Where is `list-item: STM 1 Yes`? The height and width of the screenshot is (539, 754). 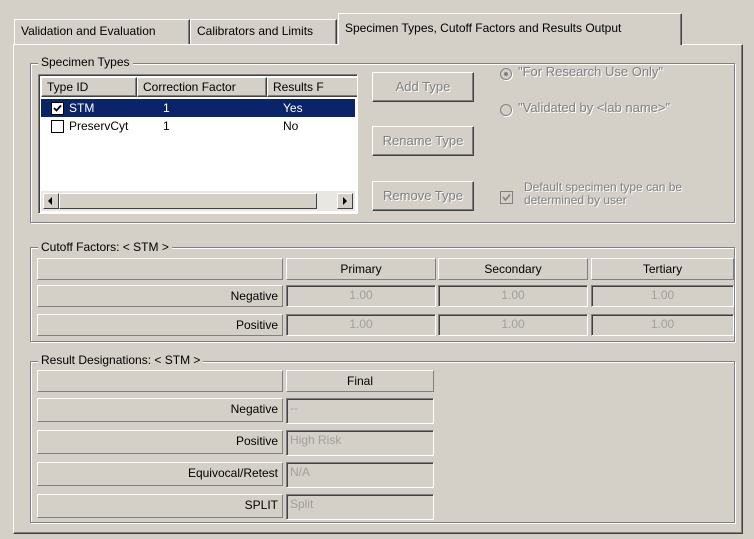 list-item: STM 1 Yes is located at coordinates (198, 108).